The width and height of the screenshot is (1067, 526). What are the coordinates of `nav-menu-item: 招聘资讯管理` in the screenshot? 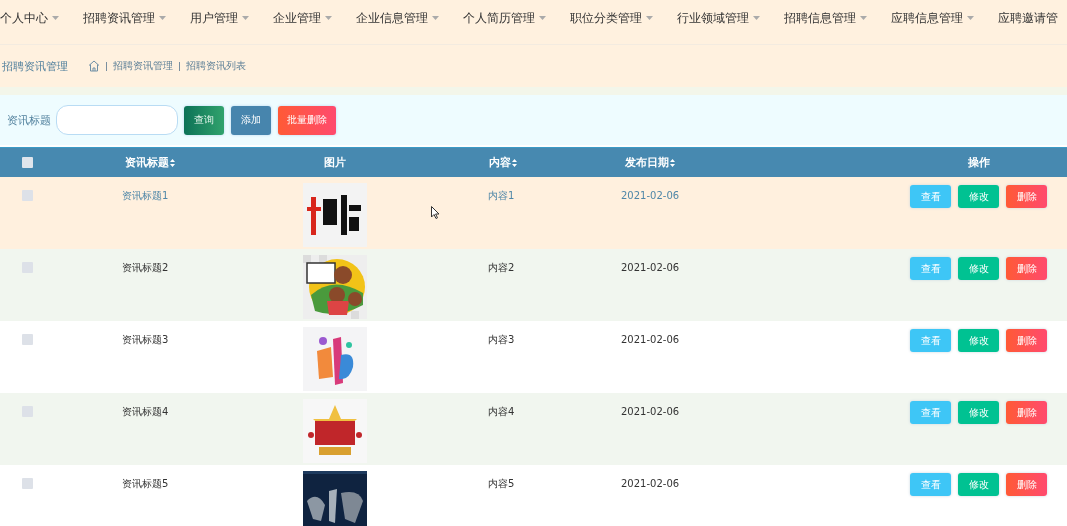 It's located at (124, 18).